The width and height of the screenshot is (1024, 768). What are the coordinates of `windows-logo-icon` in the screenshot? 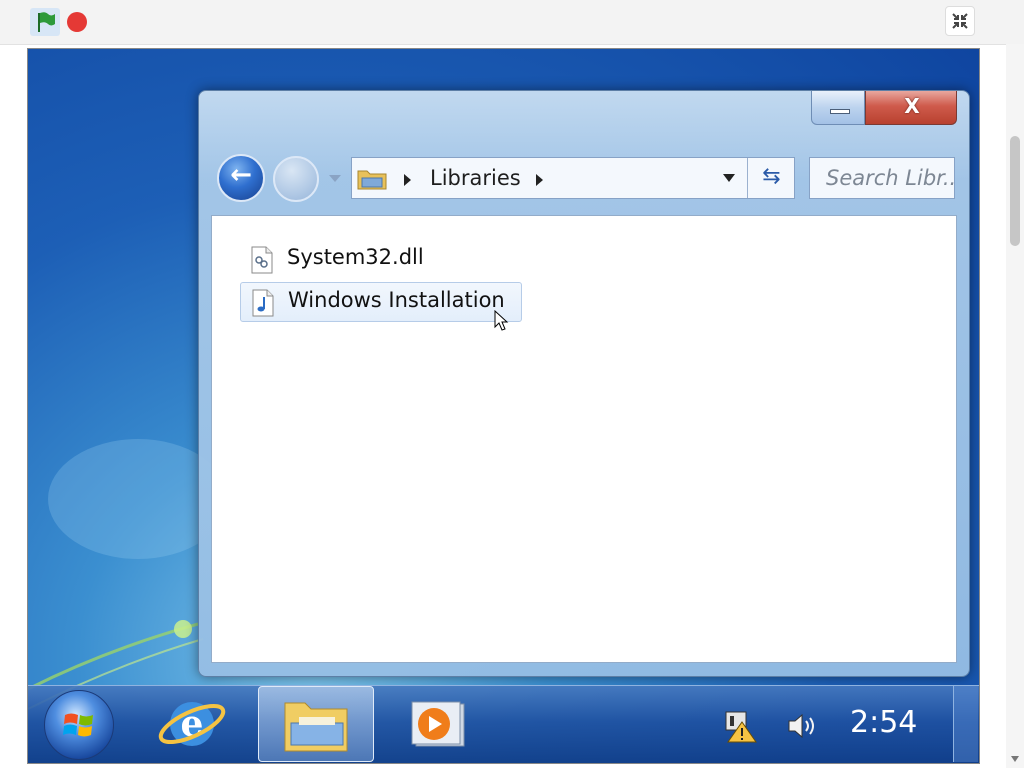 It's located at (78, 725).